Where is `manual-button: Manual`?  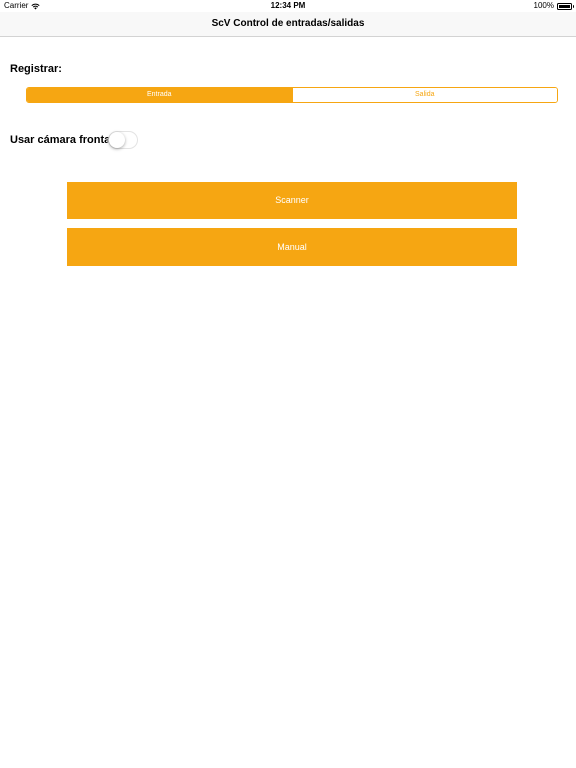
manual-button: Manual is located at coordinates (292, 247).